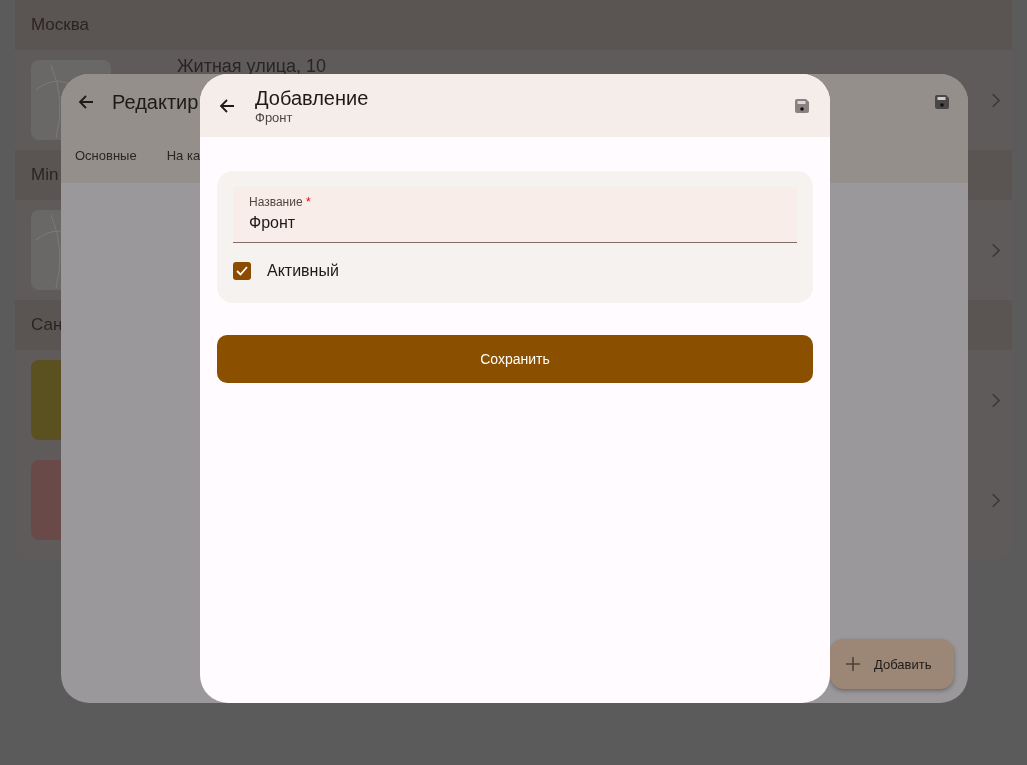 The image size is (1027, 765). Describe the element at coordinates (515, 215) in the screenshot. I see `name-field: Название * Фронт` at that location.